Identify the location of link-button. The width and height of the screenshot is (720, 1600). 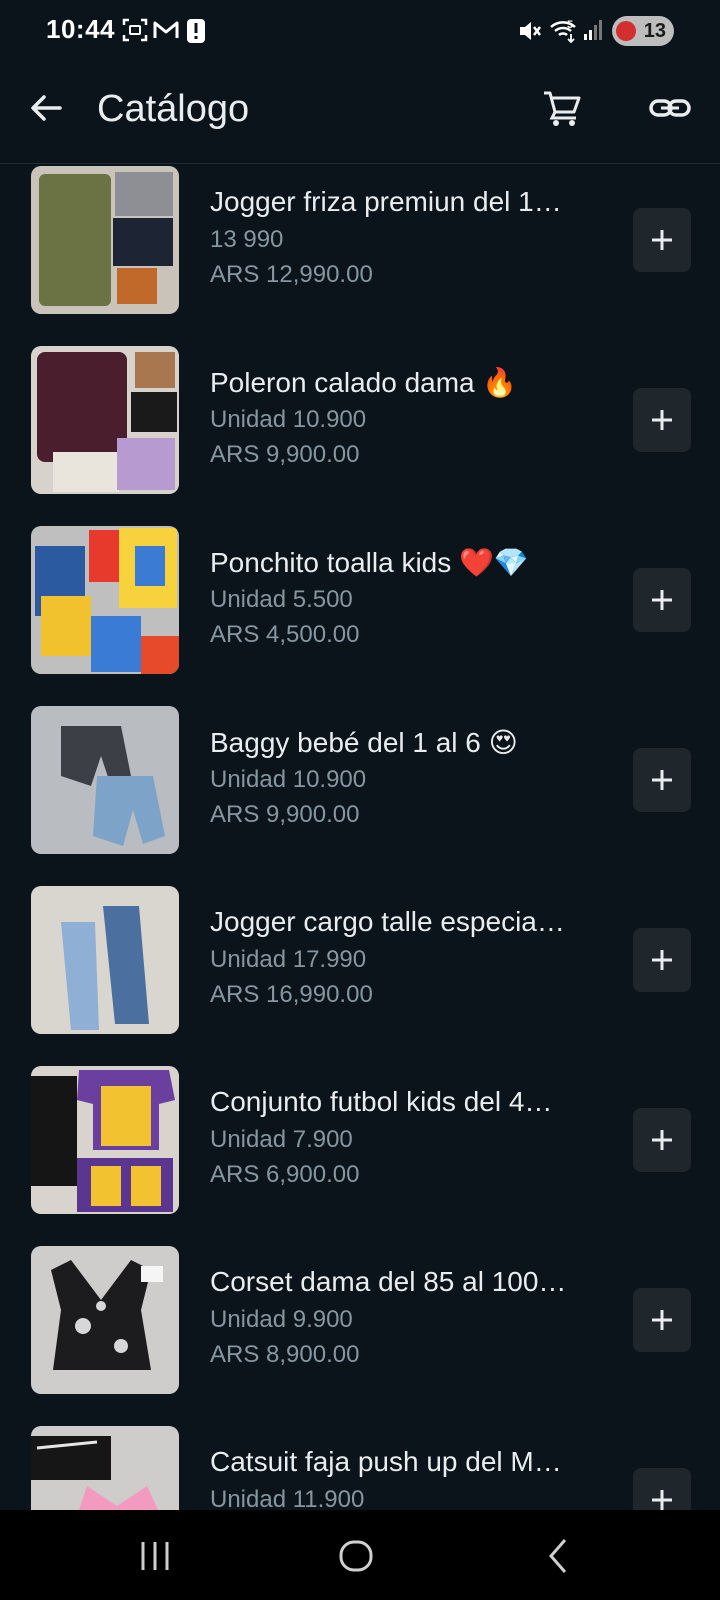
(670, 108).